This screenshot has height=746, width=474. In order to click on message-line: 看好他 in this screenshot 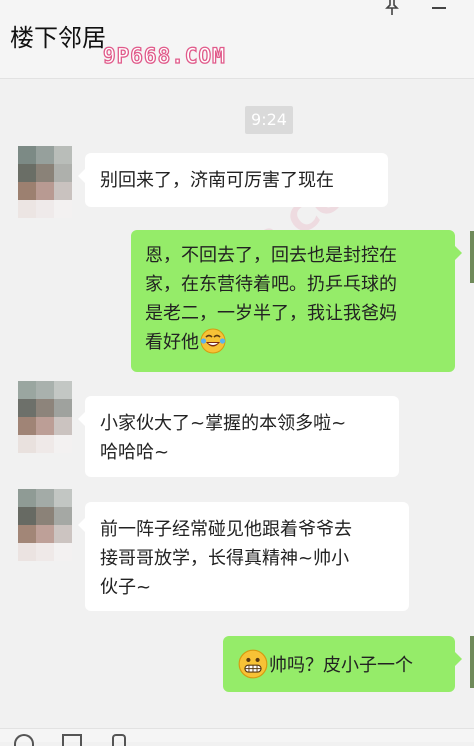, I will do `click(172, 342)`.